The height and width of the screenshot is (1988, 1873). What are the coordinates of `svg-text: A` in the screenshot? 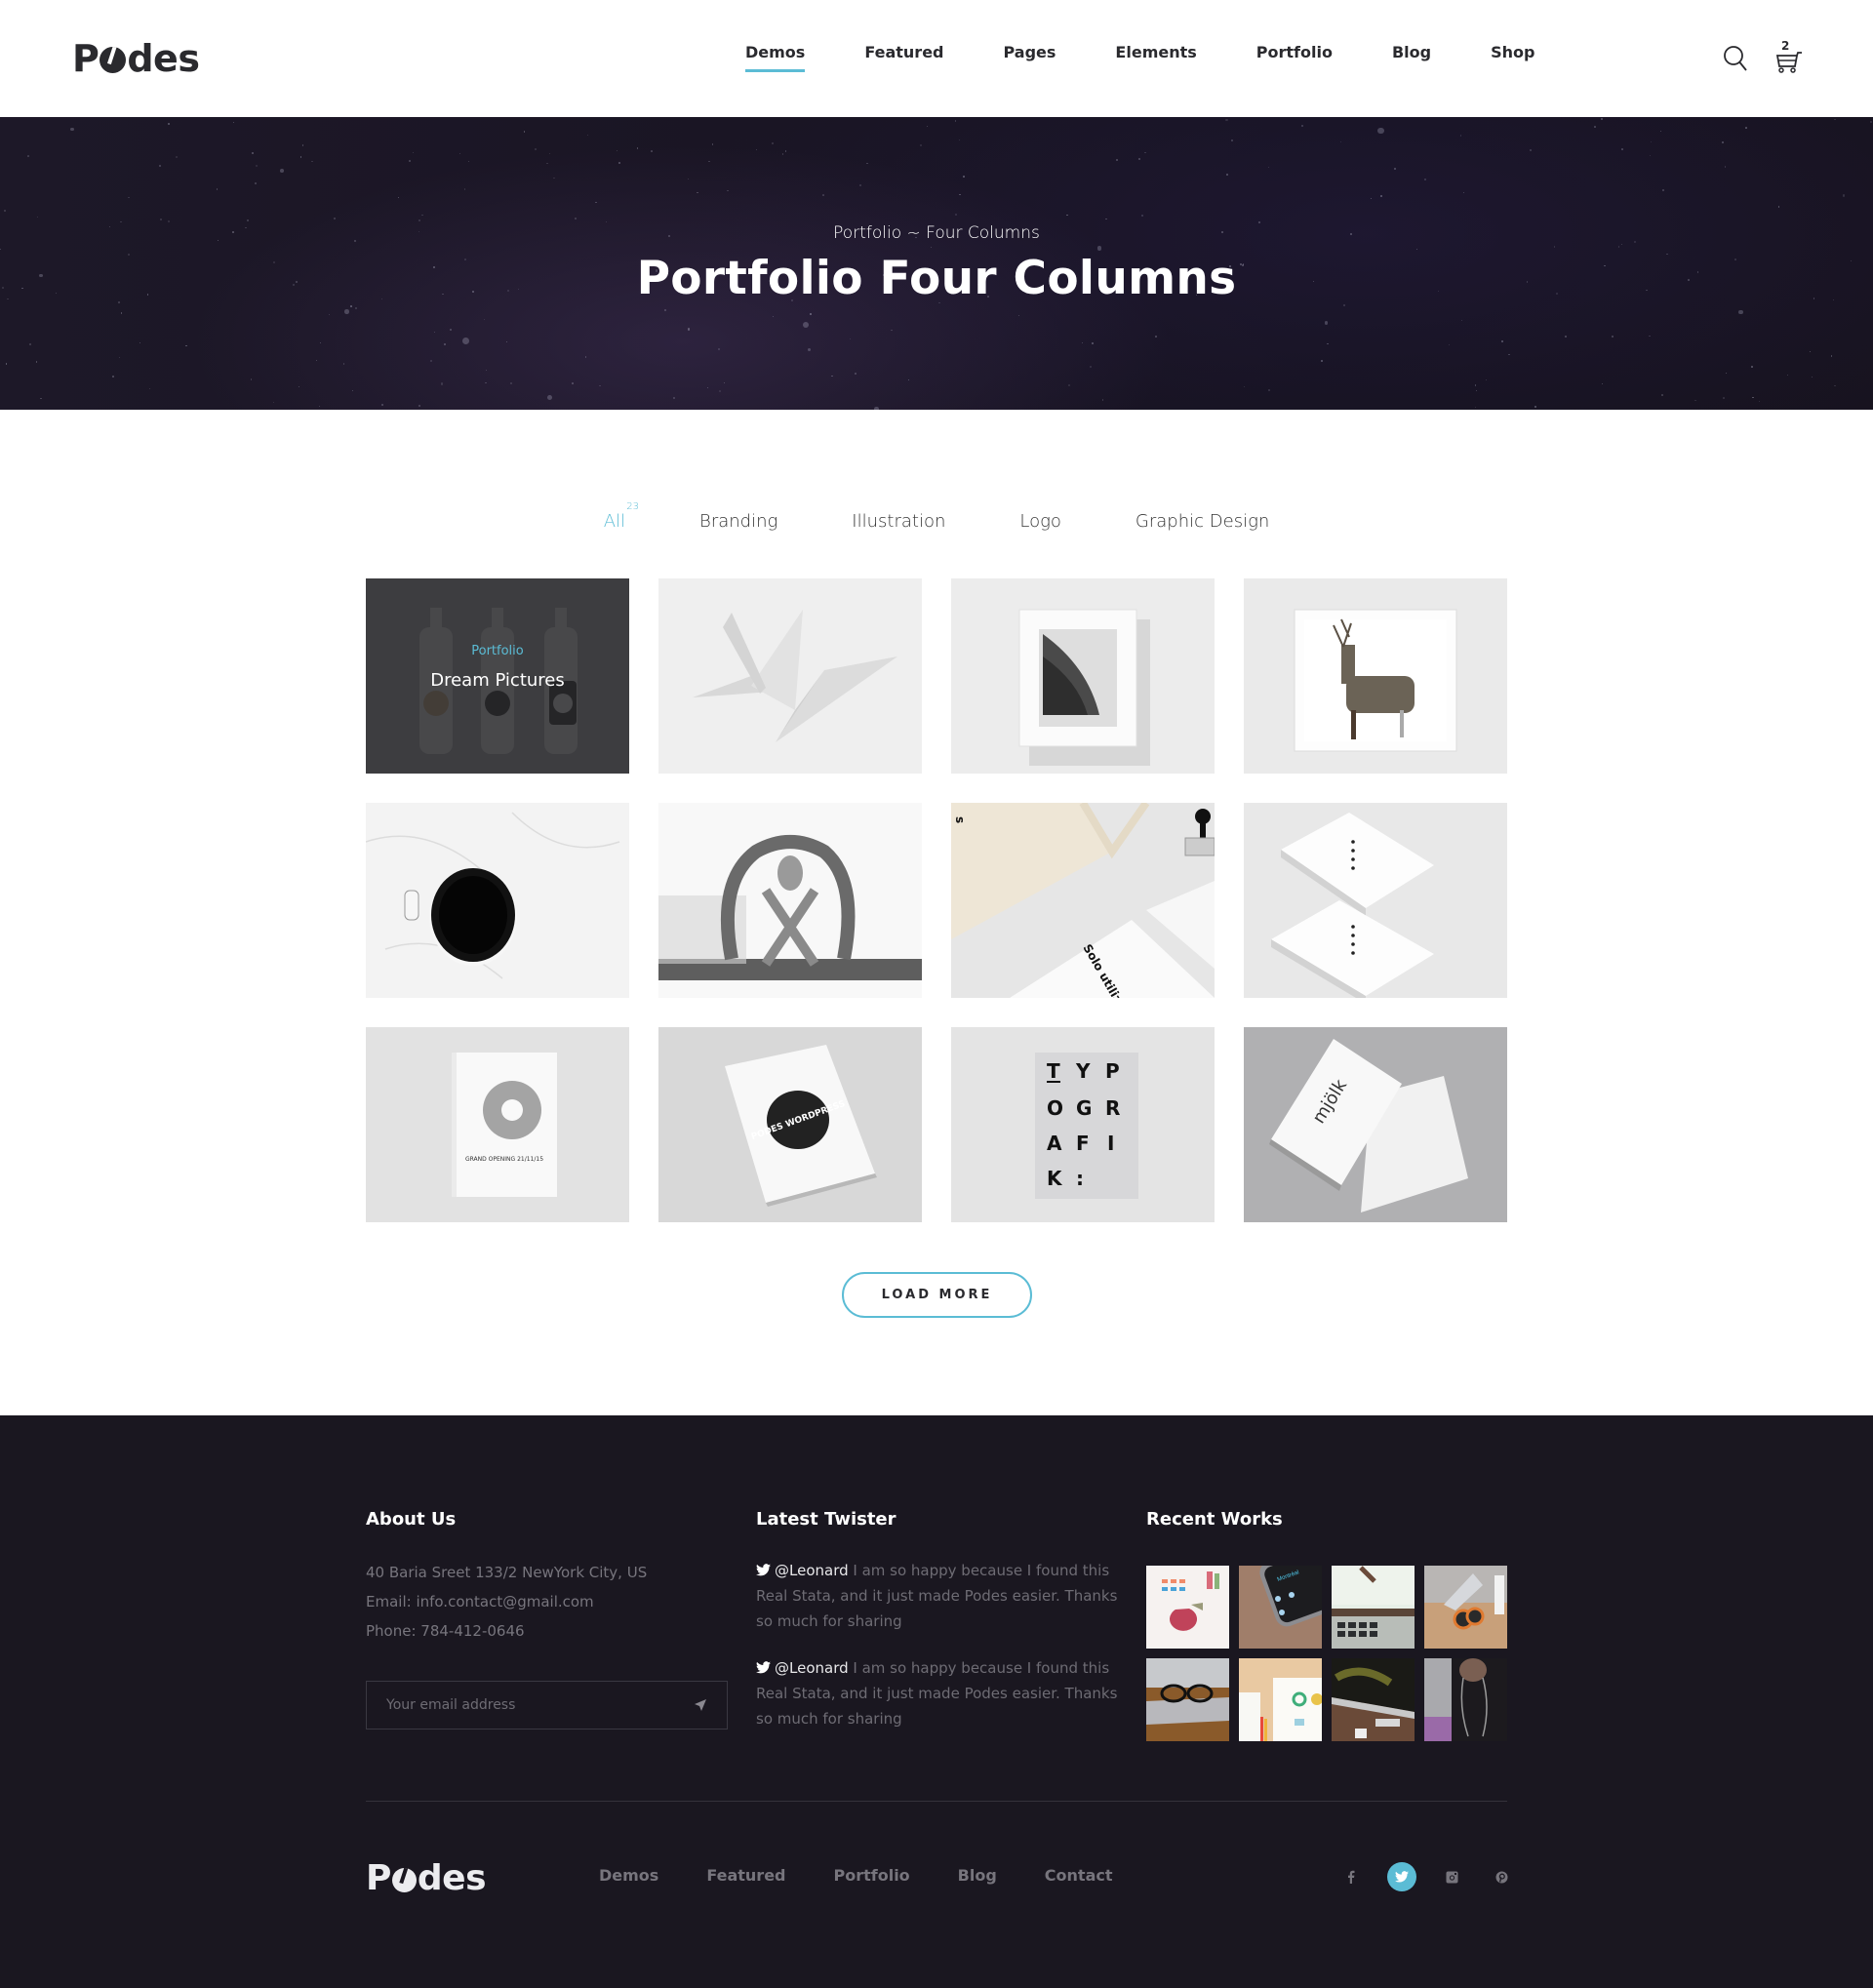 It's located at (1054, 1144).